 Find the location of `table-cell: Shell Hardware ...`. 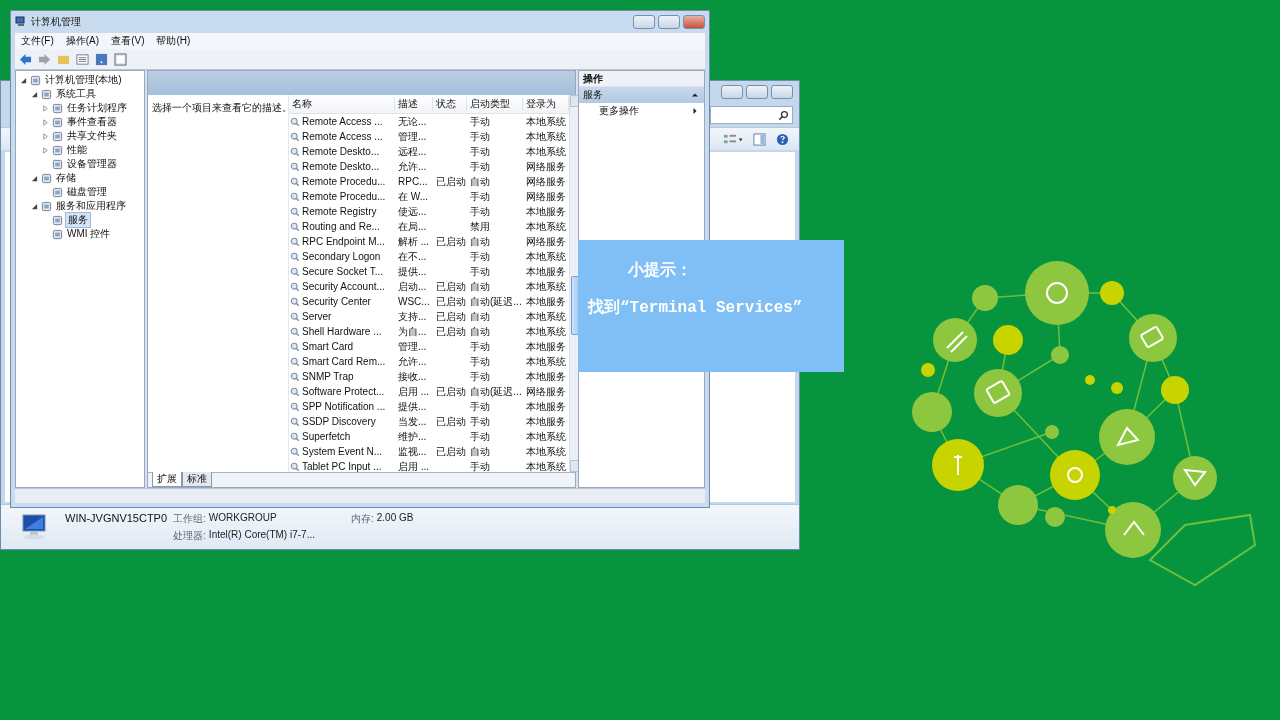

table-cell: Shell Hardware ... is located at coordinates (342, 331).